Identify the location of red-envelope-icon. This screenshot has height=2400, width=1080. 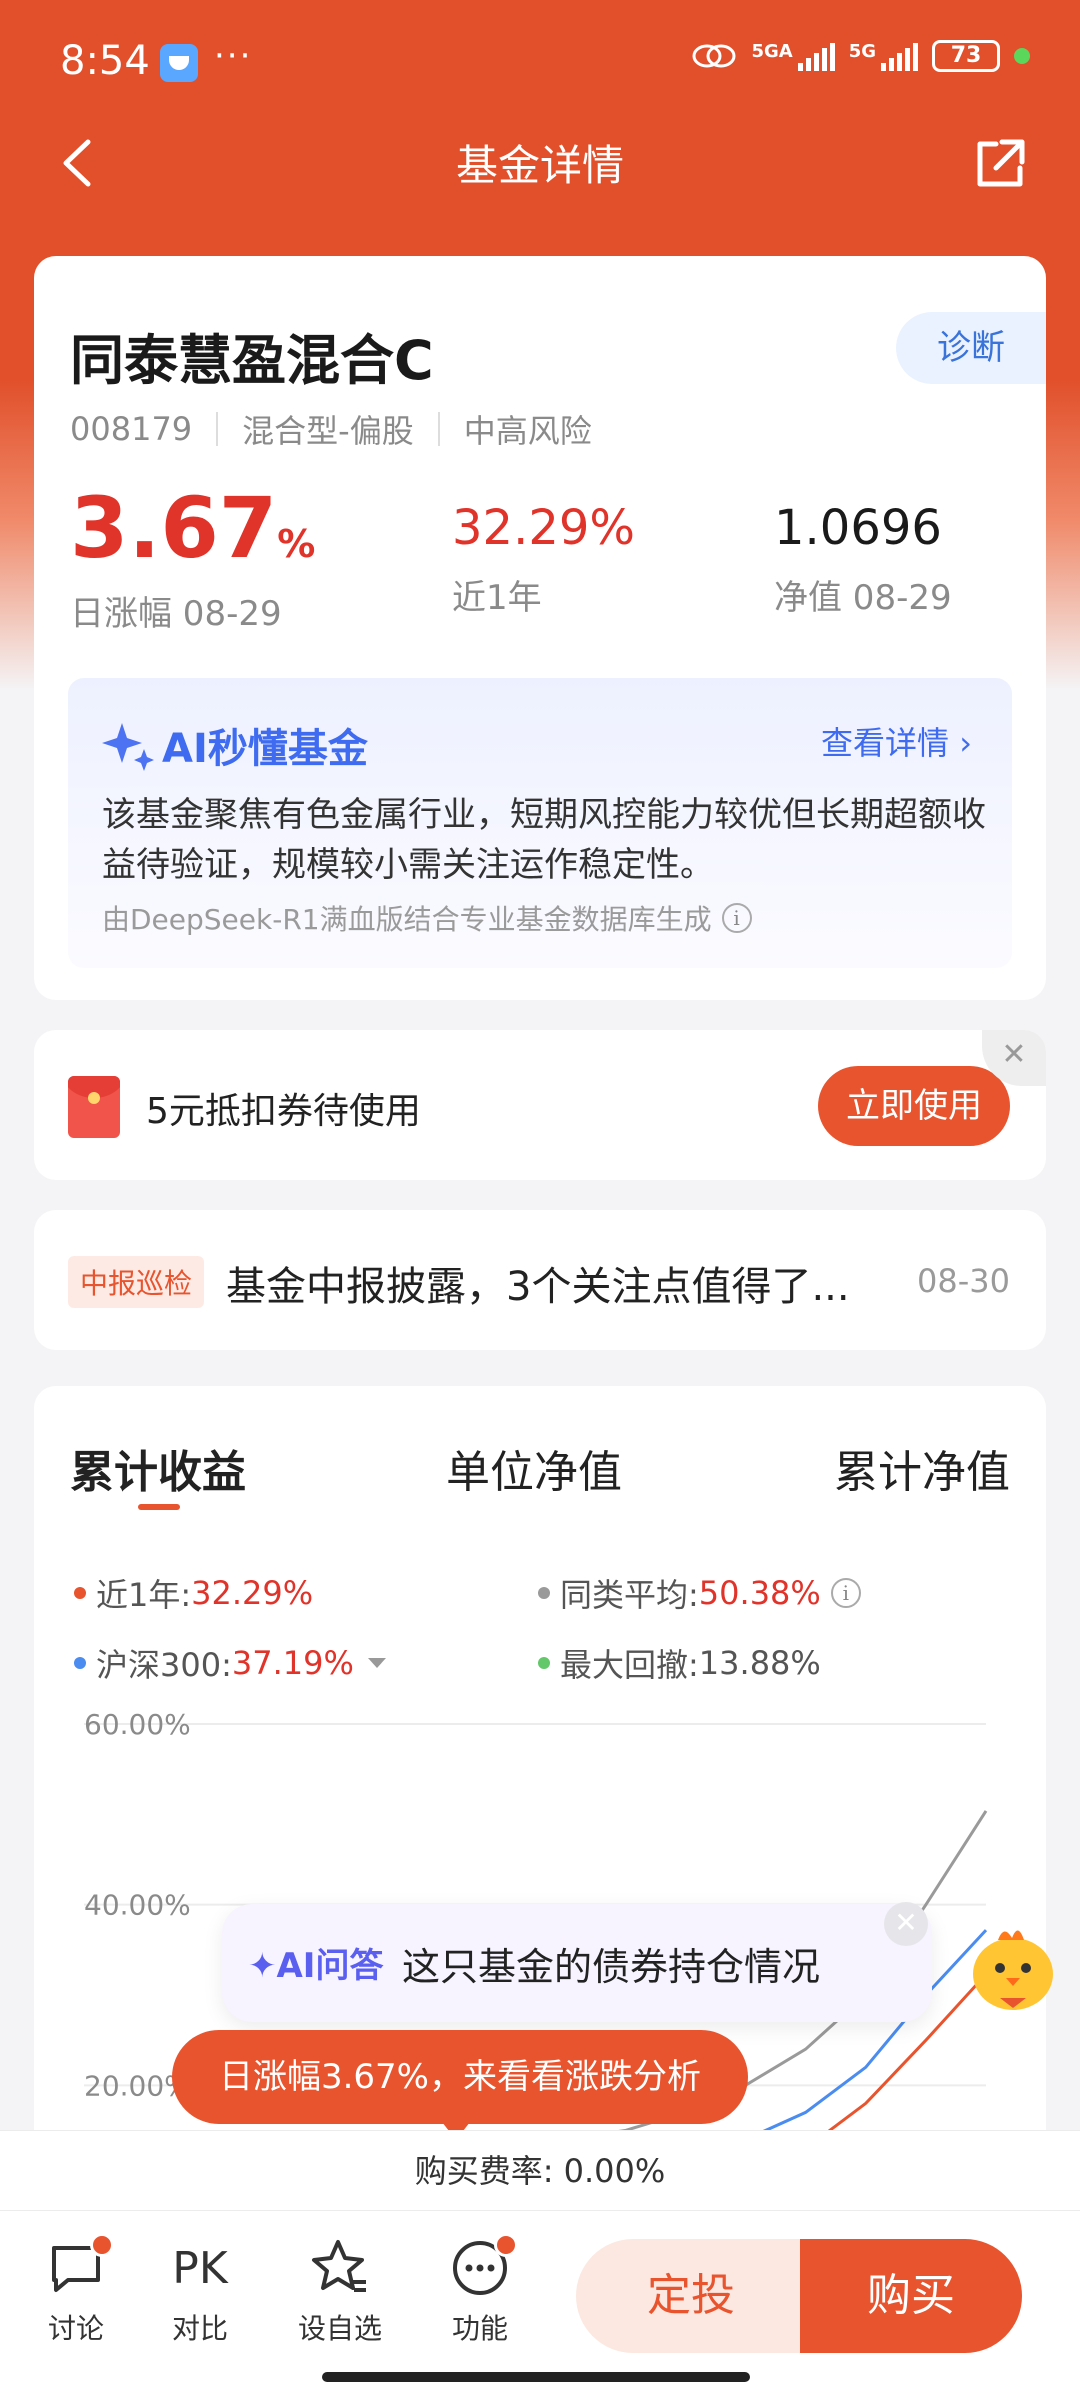
(94, 1107).